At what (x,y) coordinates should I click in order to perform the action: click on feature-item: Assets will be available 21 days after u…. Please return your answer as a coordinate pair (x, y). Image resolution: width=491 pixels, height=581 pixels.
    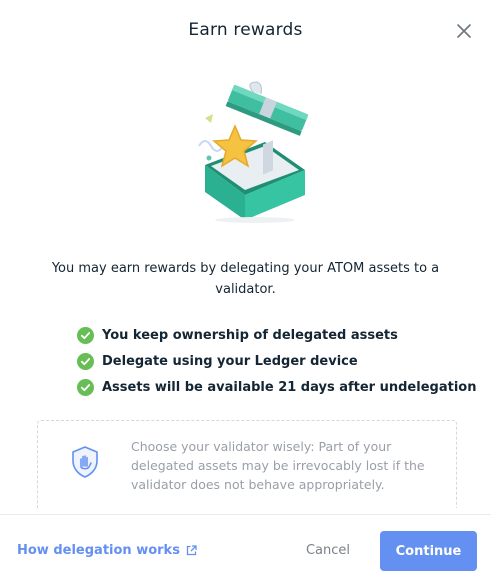
    Looking at the image, I should click on (276, 387).